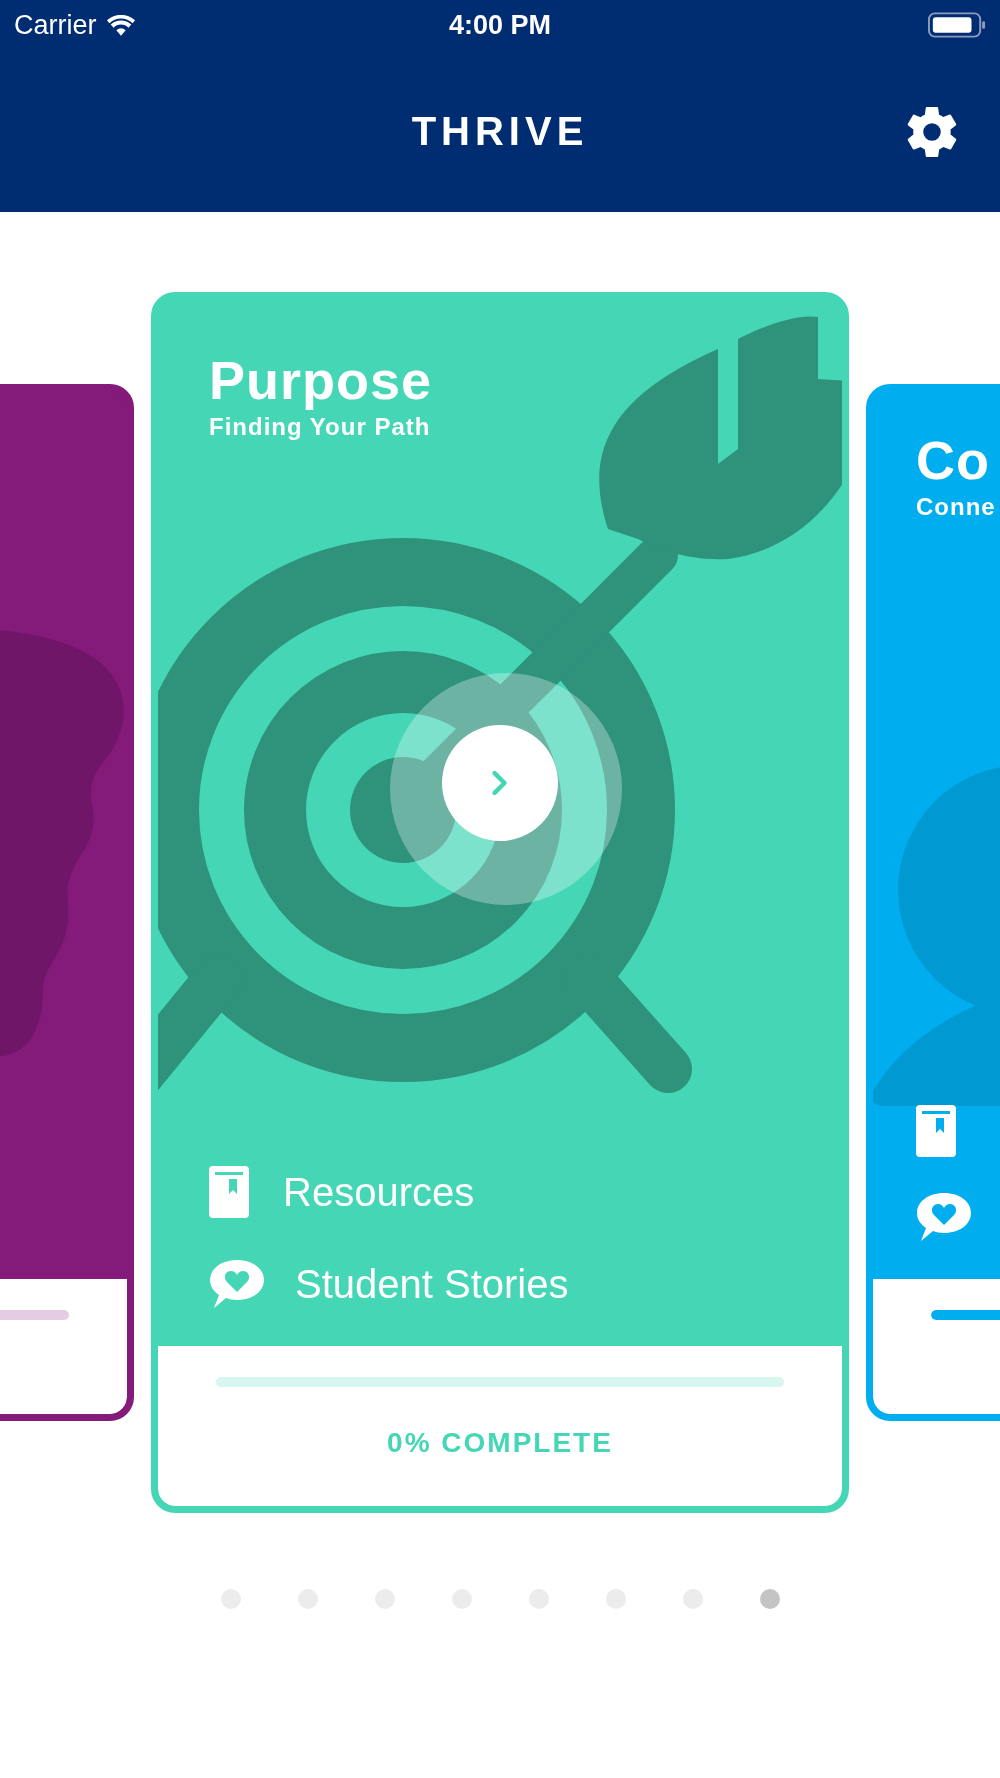 This screenshot has height=1778, width=1000. I want to click on card-subtitle: Conne, so click(956, 507).